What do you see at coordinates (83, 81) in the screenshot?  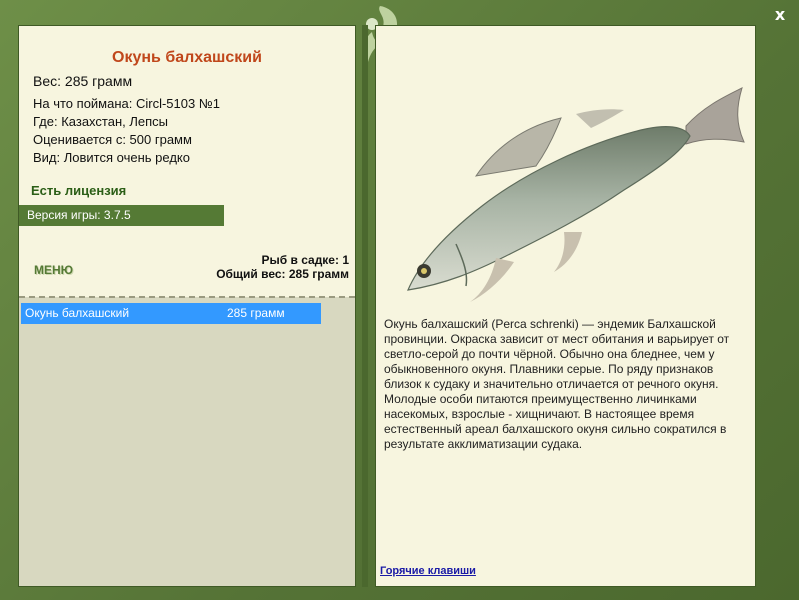 I see `fish-weight: Вес: 285 грамм` at bounding box center [83, 81].